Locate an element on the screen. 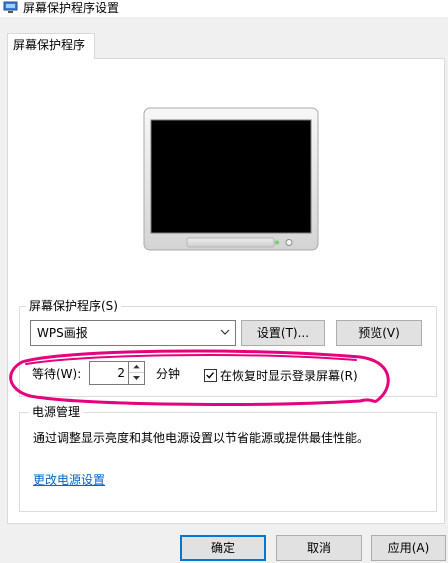  spin-down-icon is located at coordinates (136, 378).